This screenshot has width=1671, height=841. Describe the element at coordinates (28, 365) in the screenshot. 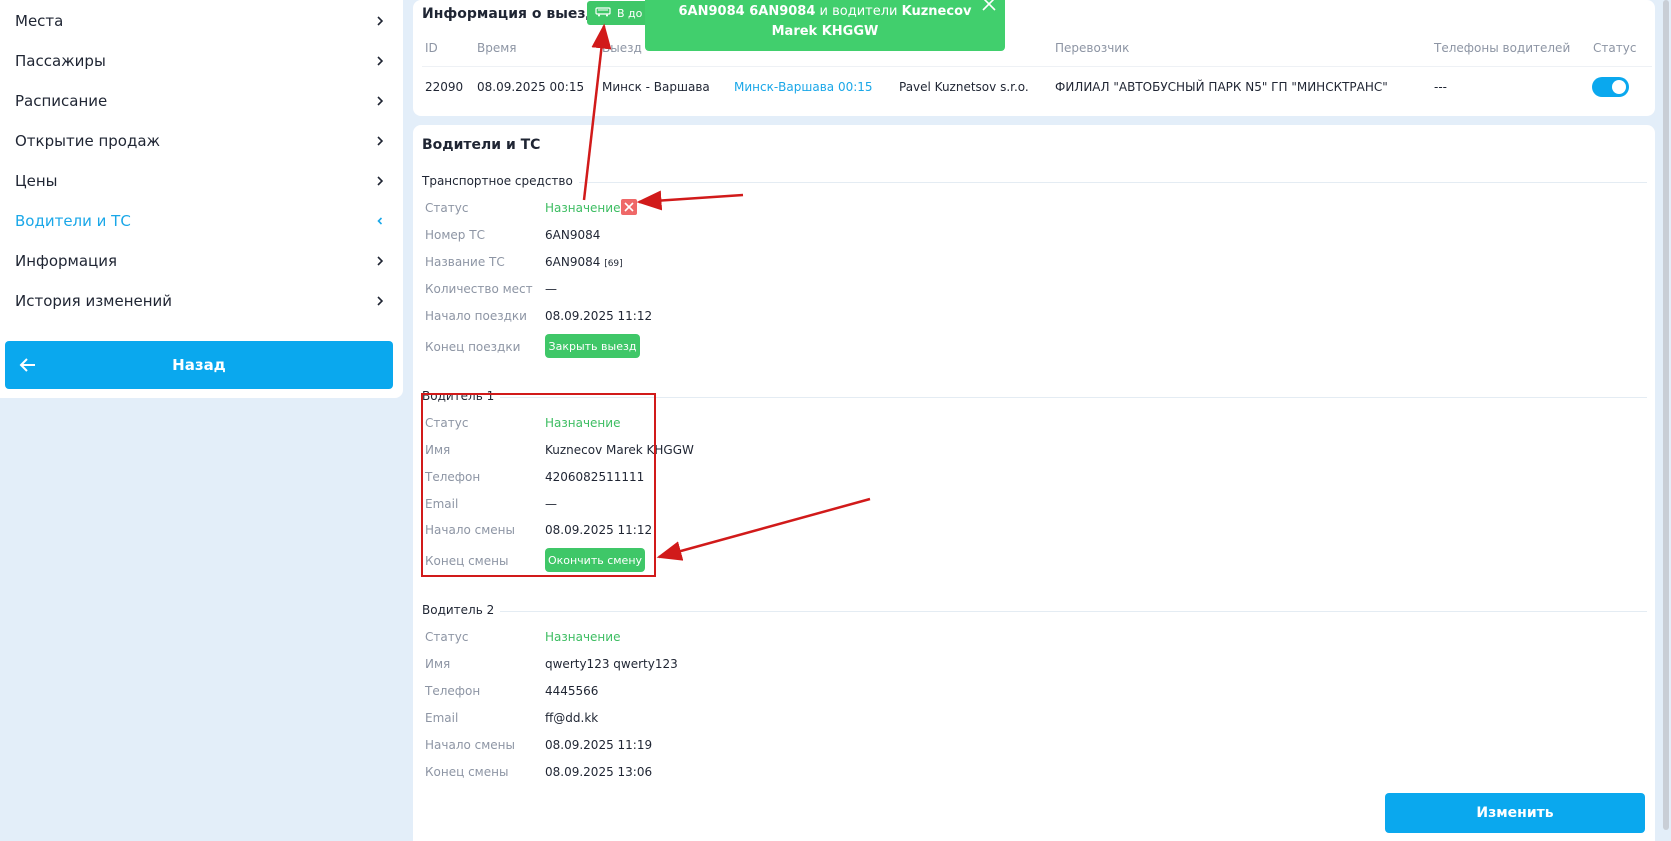

I see `arrow-left-icon` at that location.